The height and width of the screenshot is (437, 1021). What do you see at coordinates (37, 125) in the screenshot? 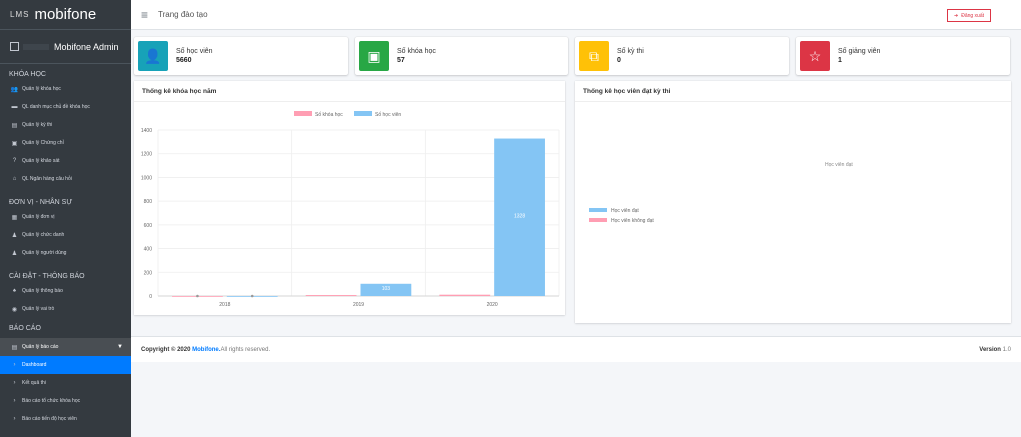
I see `sidebar-item-label: Quản lý kỳ thi` at bounding box center [37, 125].